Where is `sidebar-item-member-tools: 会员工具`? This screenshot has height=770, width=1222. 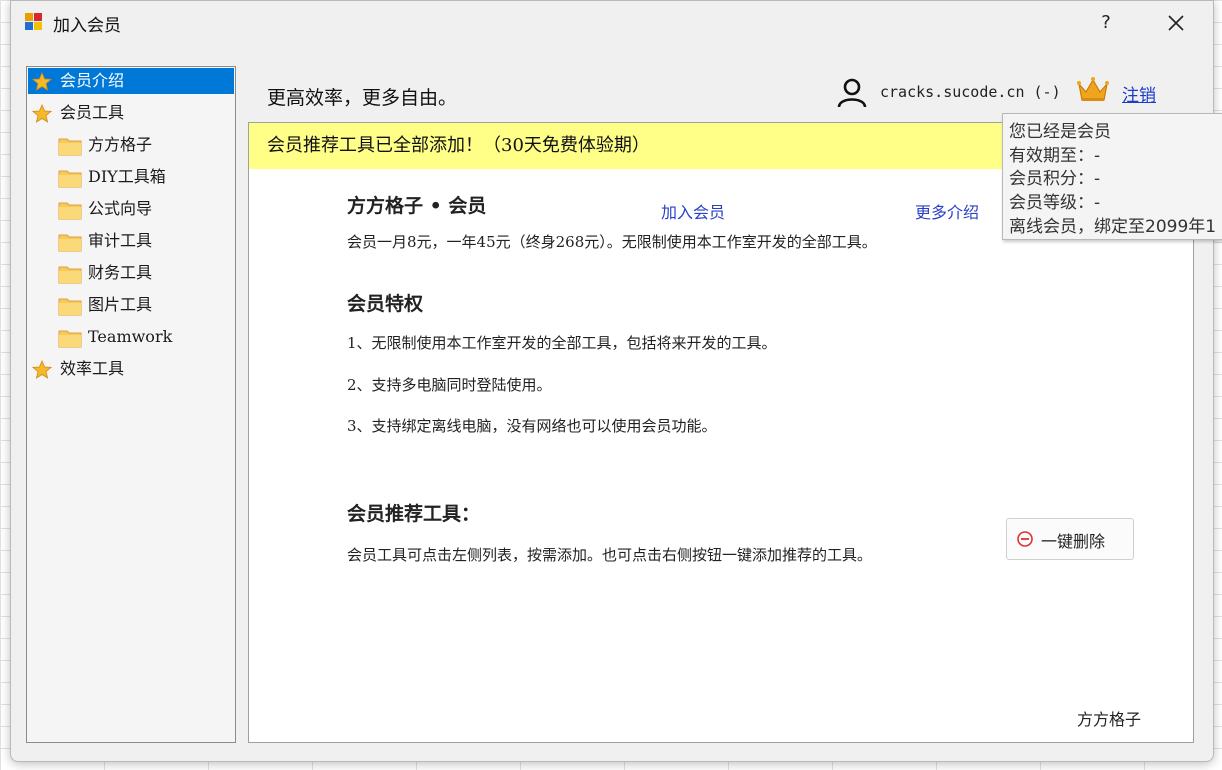 sidebar-item-member-tools: 会员工具 is located at coordinates (131, 113).